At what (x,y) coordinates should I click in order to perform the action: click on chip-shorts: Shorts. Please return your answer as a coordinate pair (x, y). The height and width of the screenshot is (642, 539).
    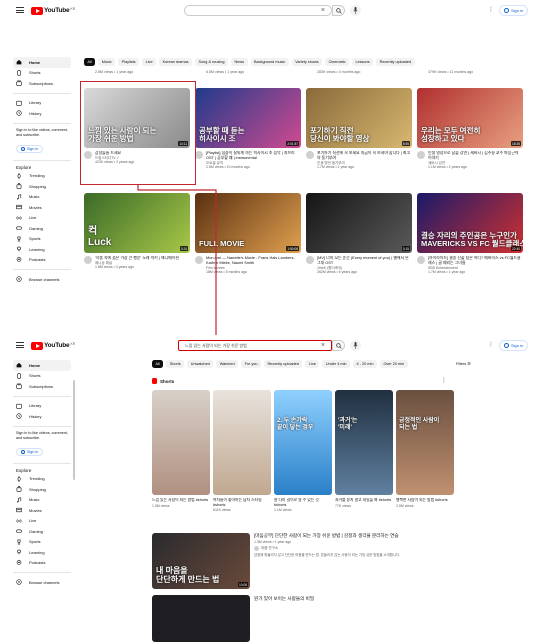
    Looking at the image, I should click on (175, 364).